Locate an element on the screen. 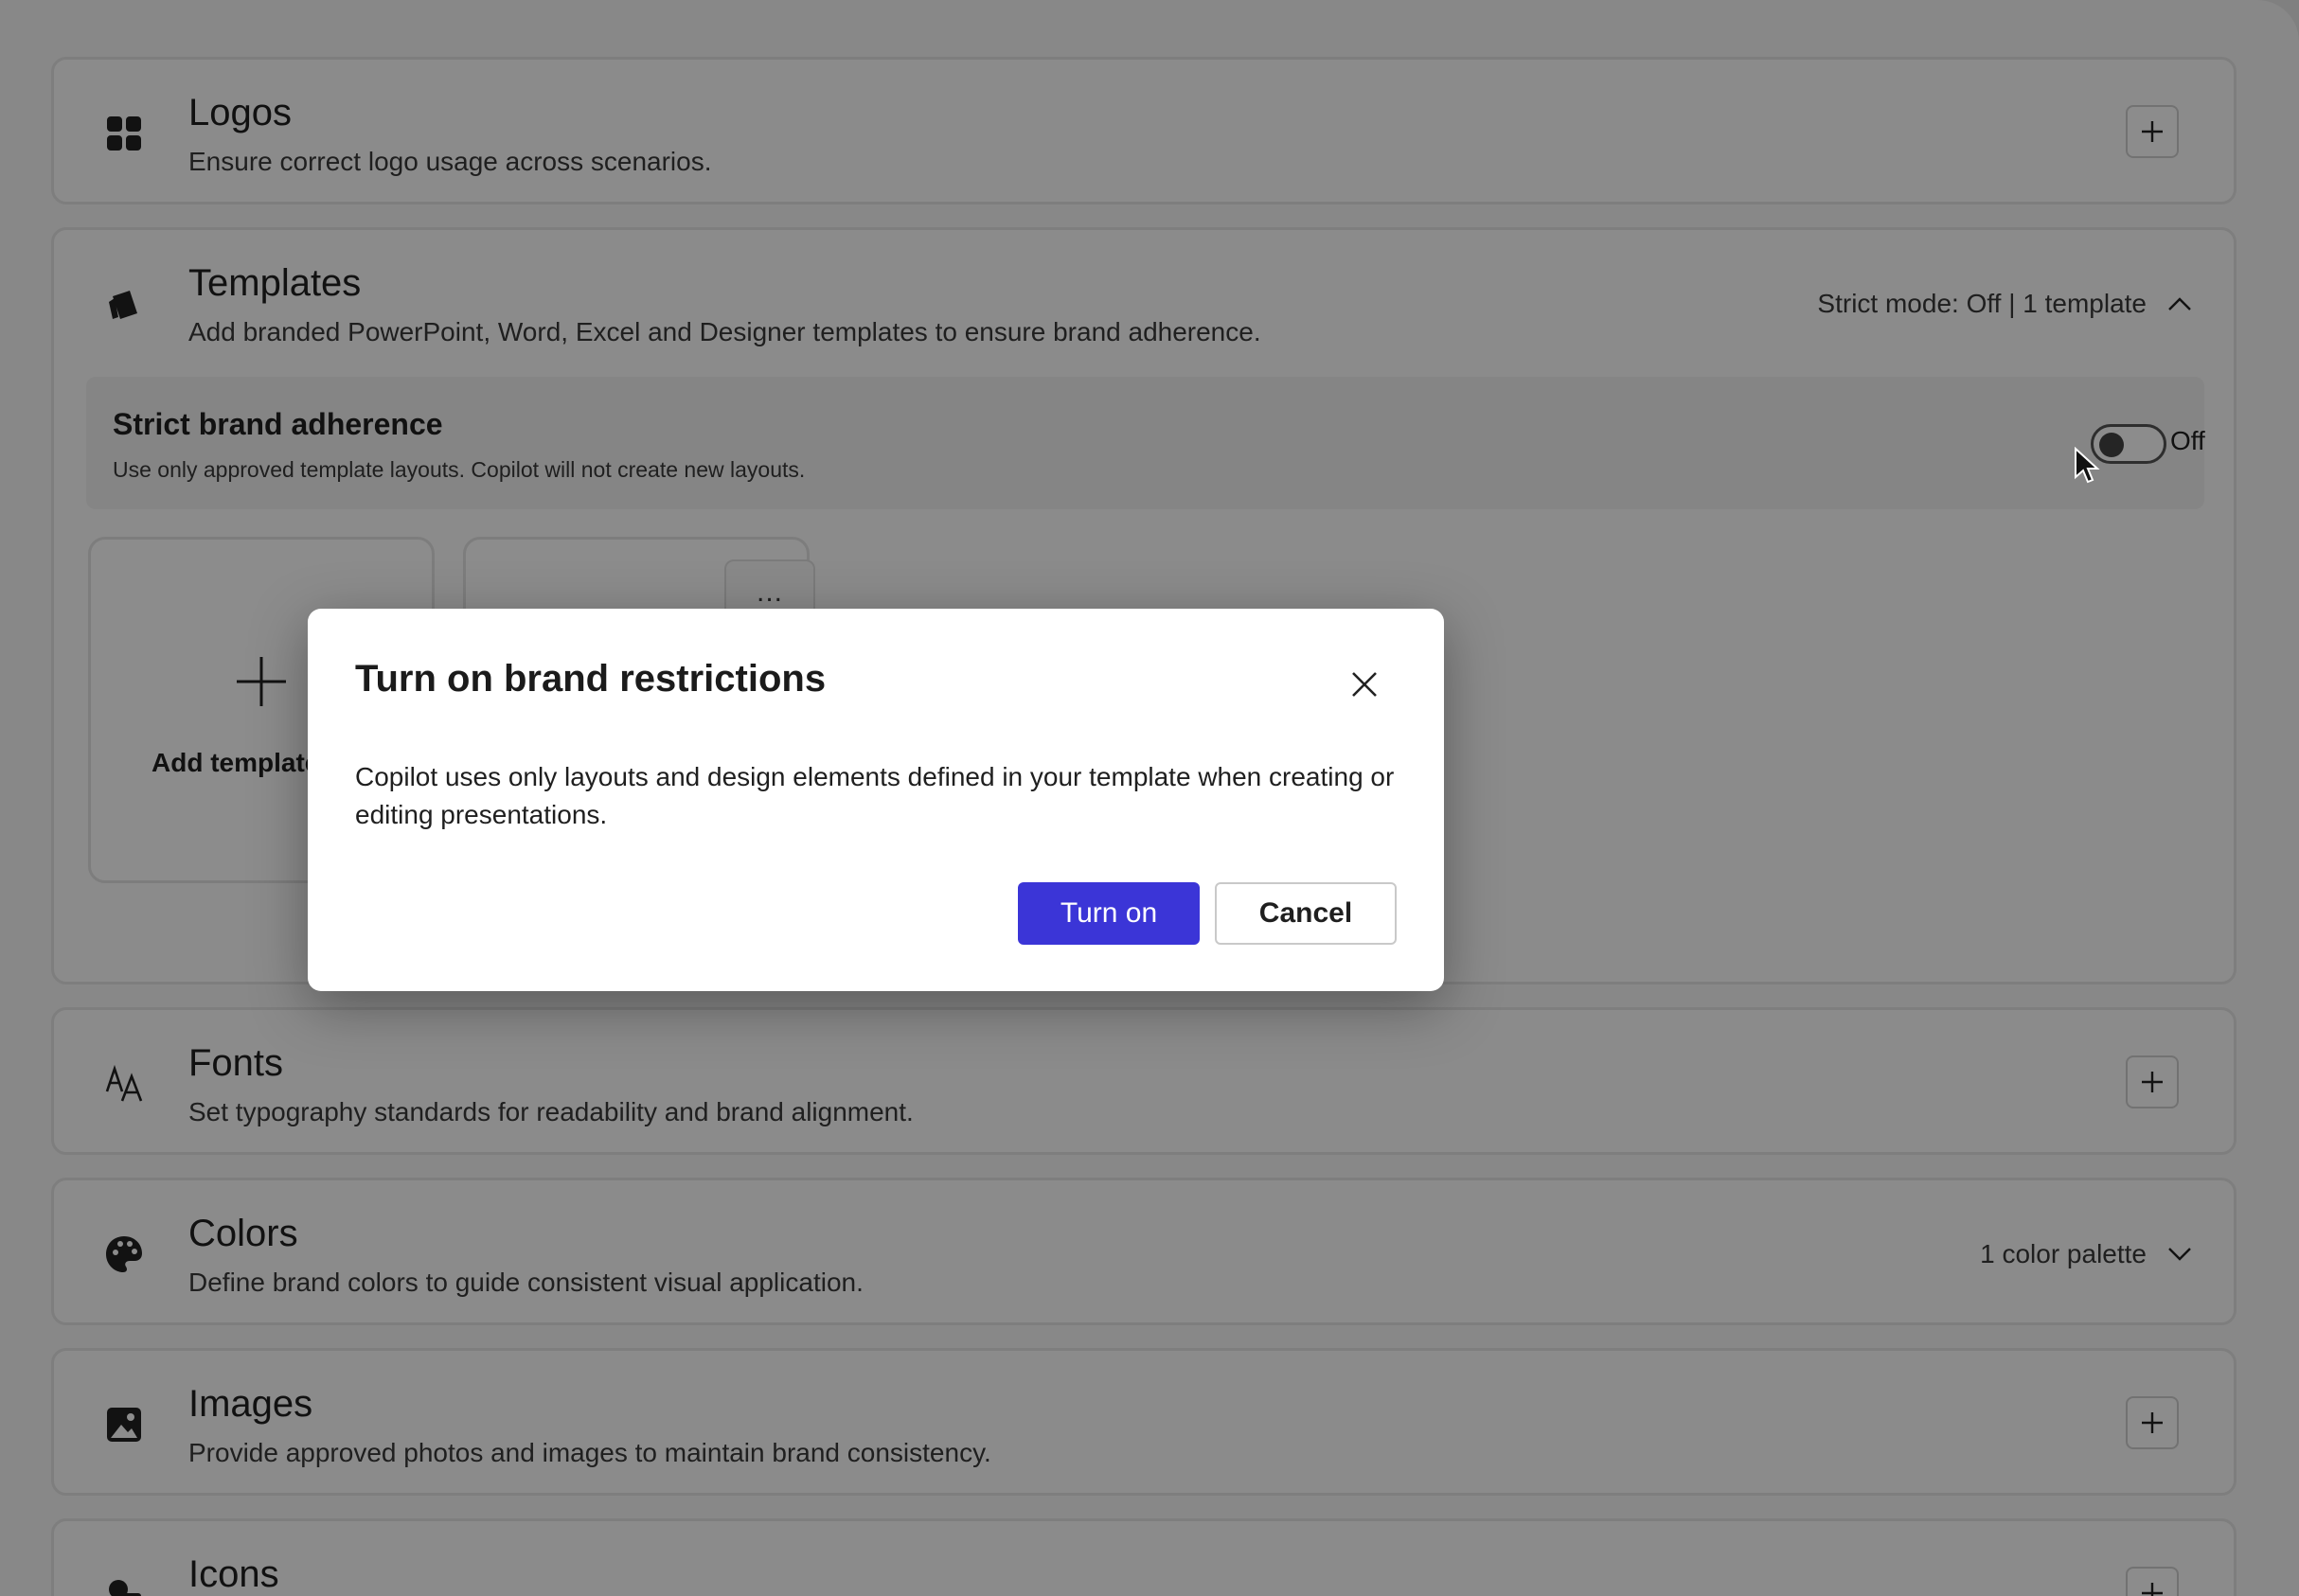 Image resolution: width=2299 pixels, height=1596 pixels. cancel-button: Cancel is located at coordinates (1306, 913).